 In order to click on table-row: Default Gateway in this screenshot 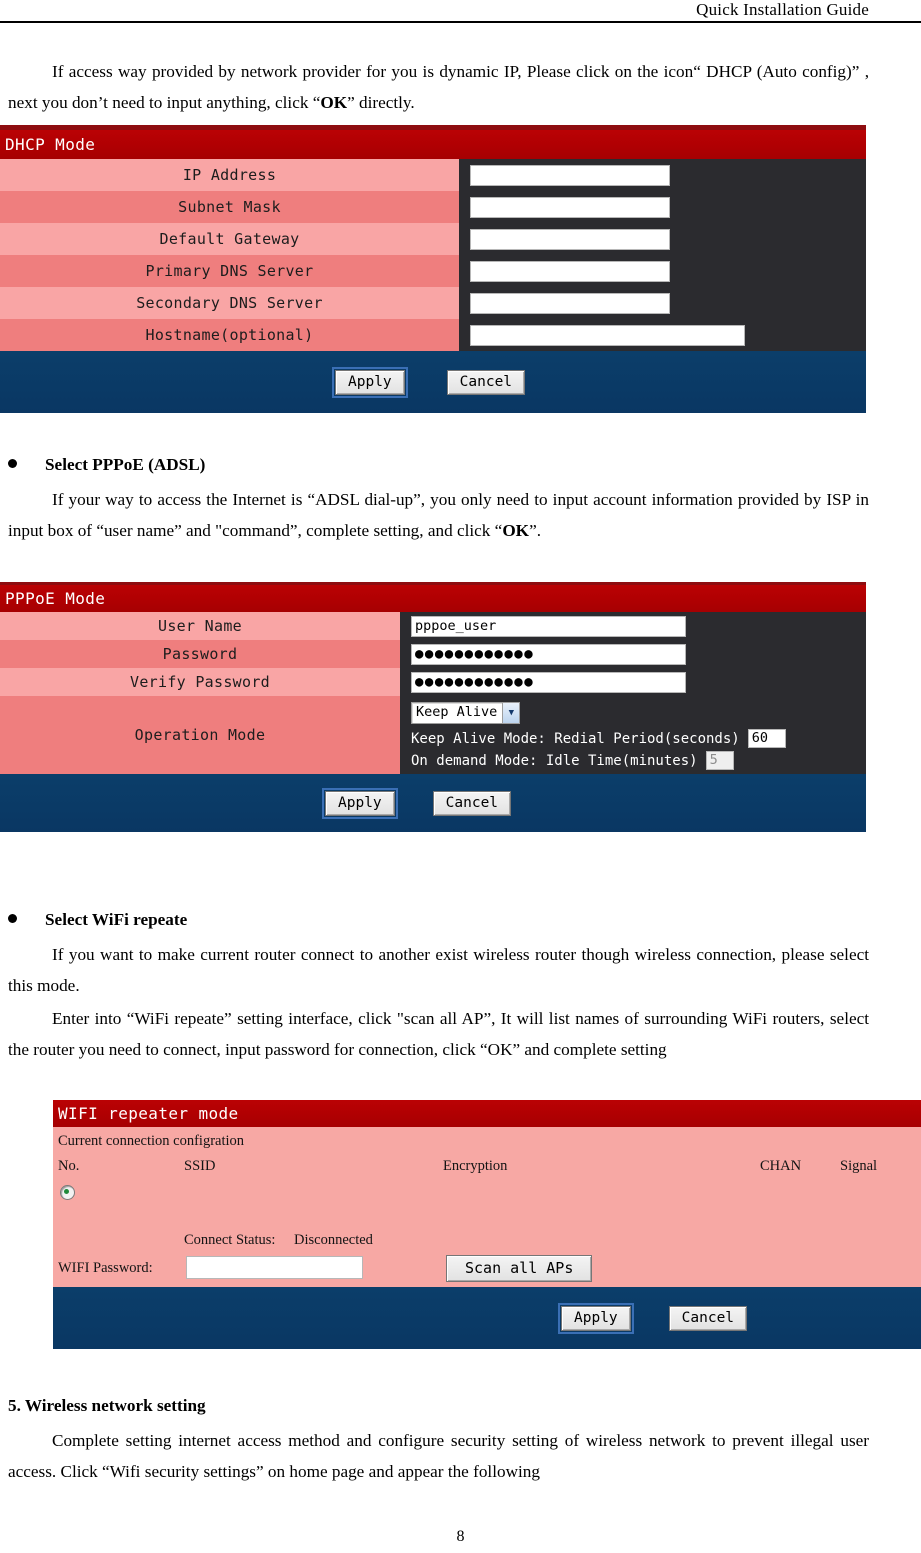, I will do `click(433, 239)`.